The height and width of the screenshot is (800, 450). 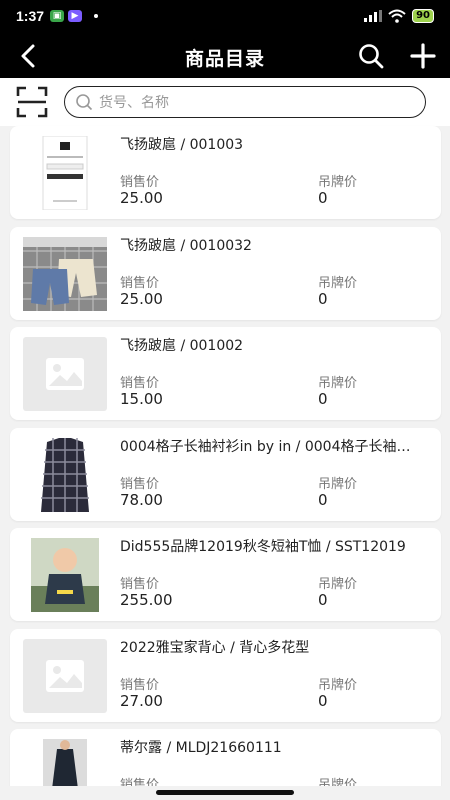 What do you see at coordinates (182, 346) in the screenshot?
I see `product-name: 飞扬跛扈 / 001002` at bounding box center [182, 346].